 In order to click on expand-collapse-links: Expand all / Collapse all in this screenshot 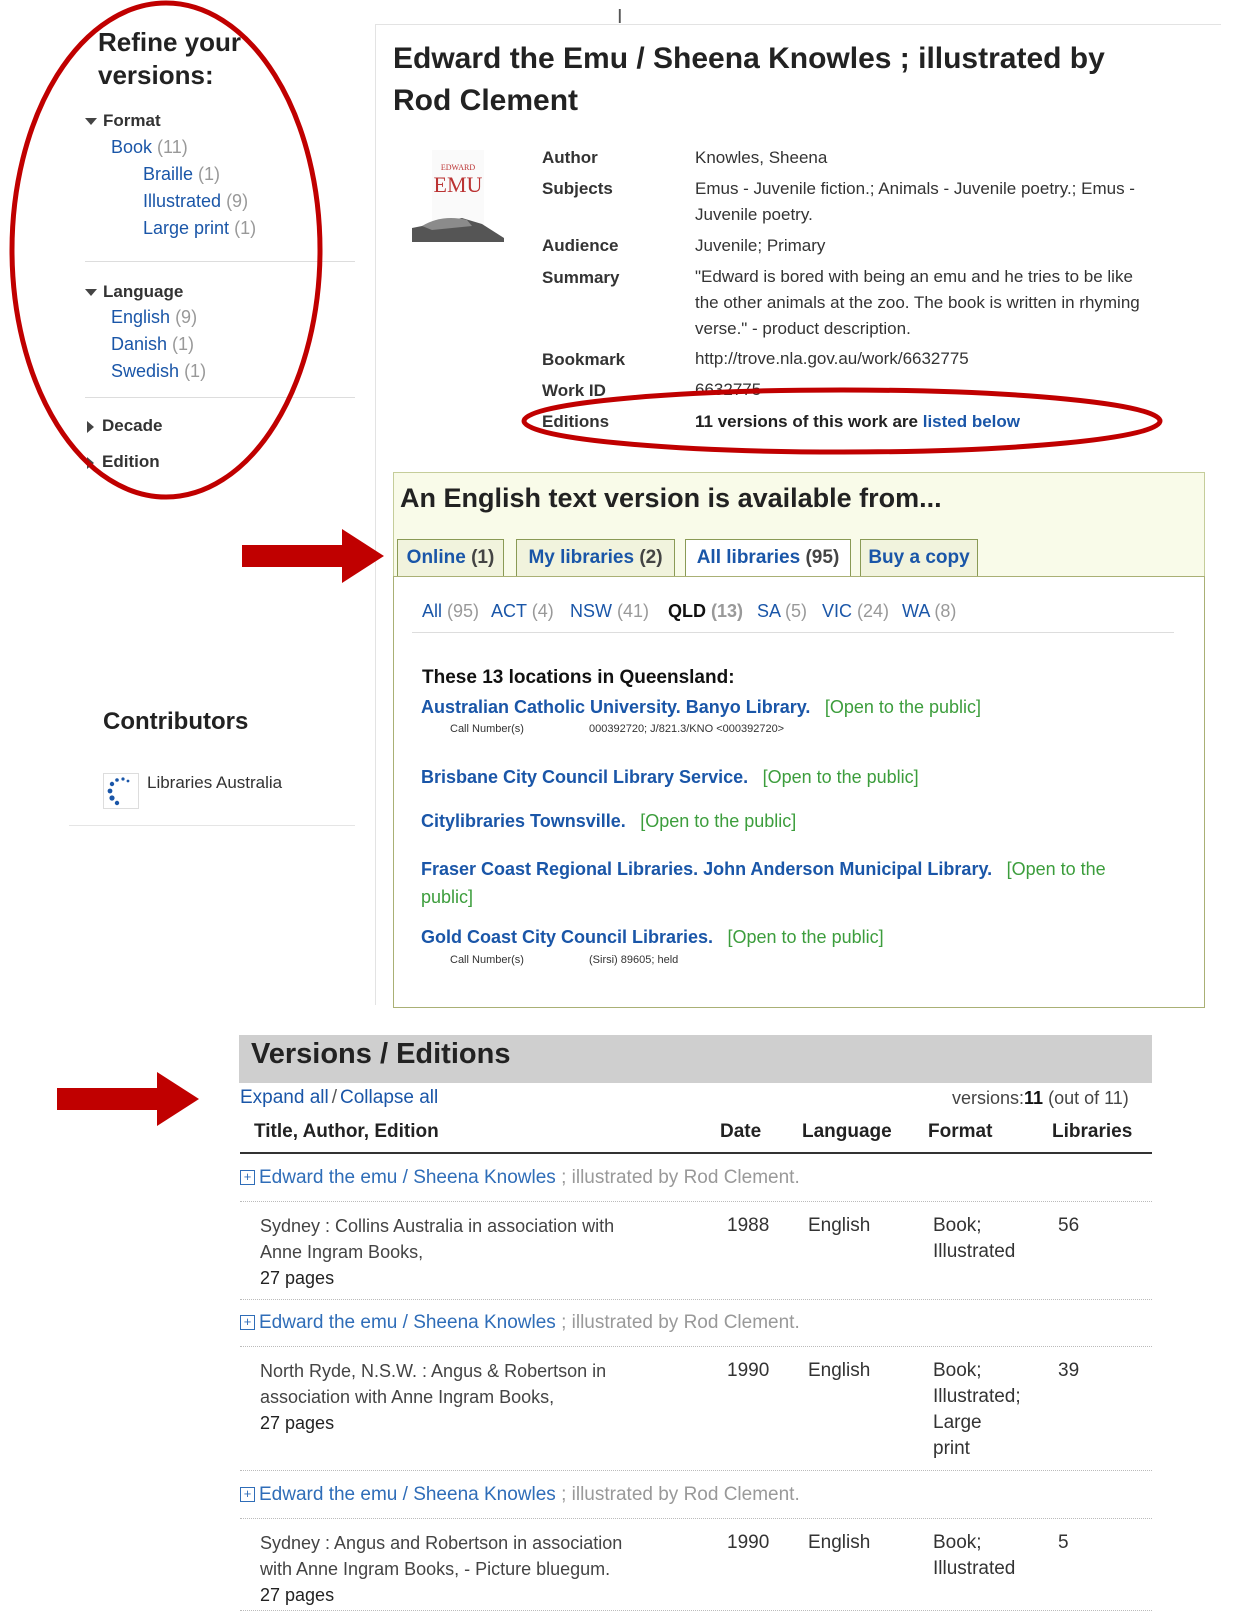, I will do `click(339, 1097)`.